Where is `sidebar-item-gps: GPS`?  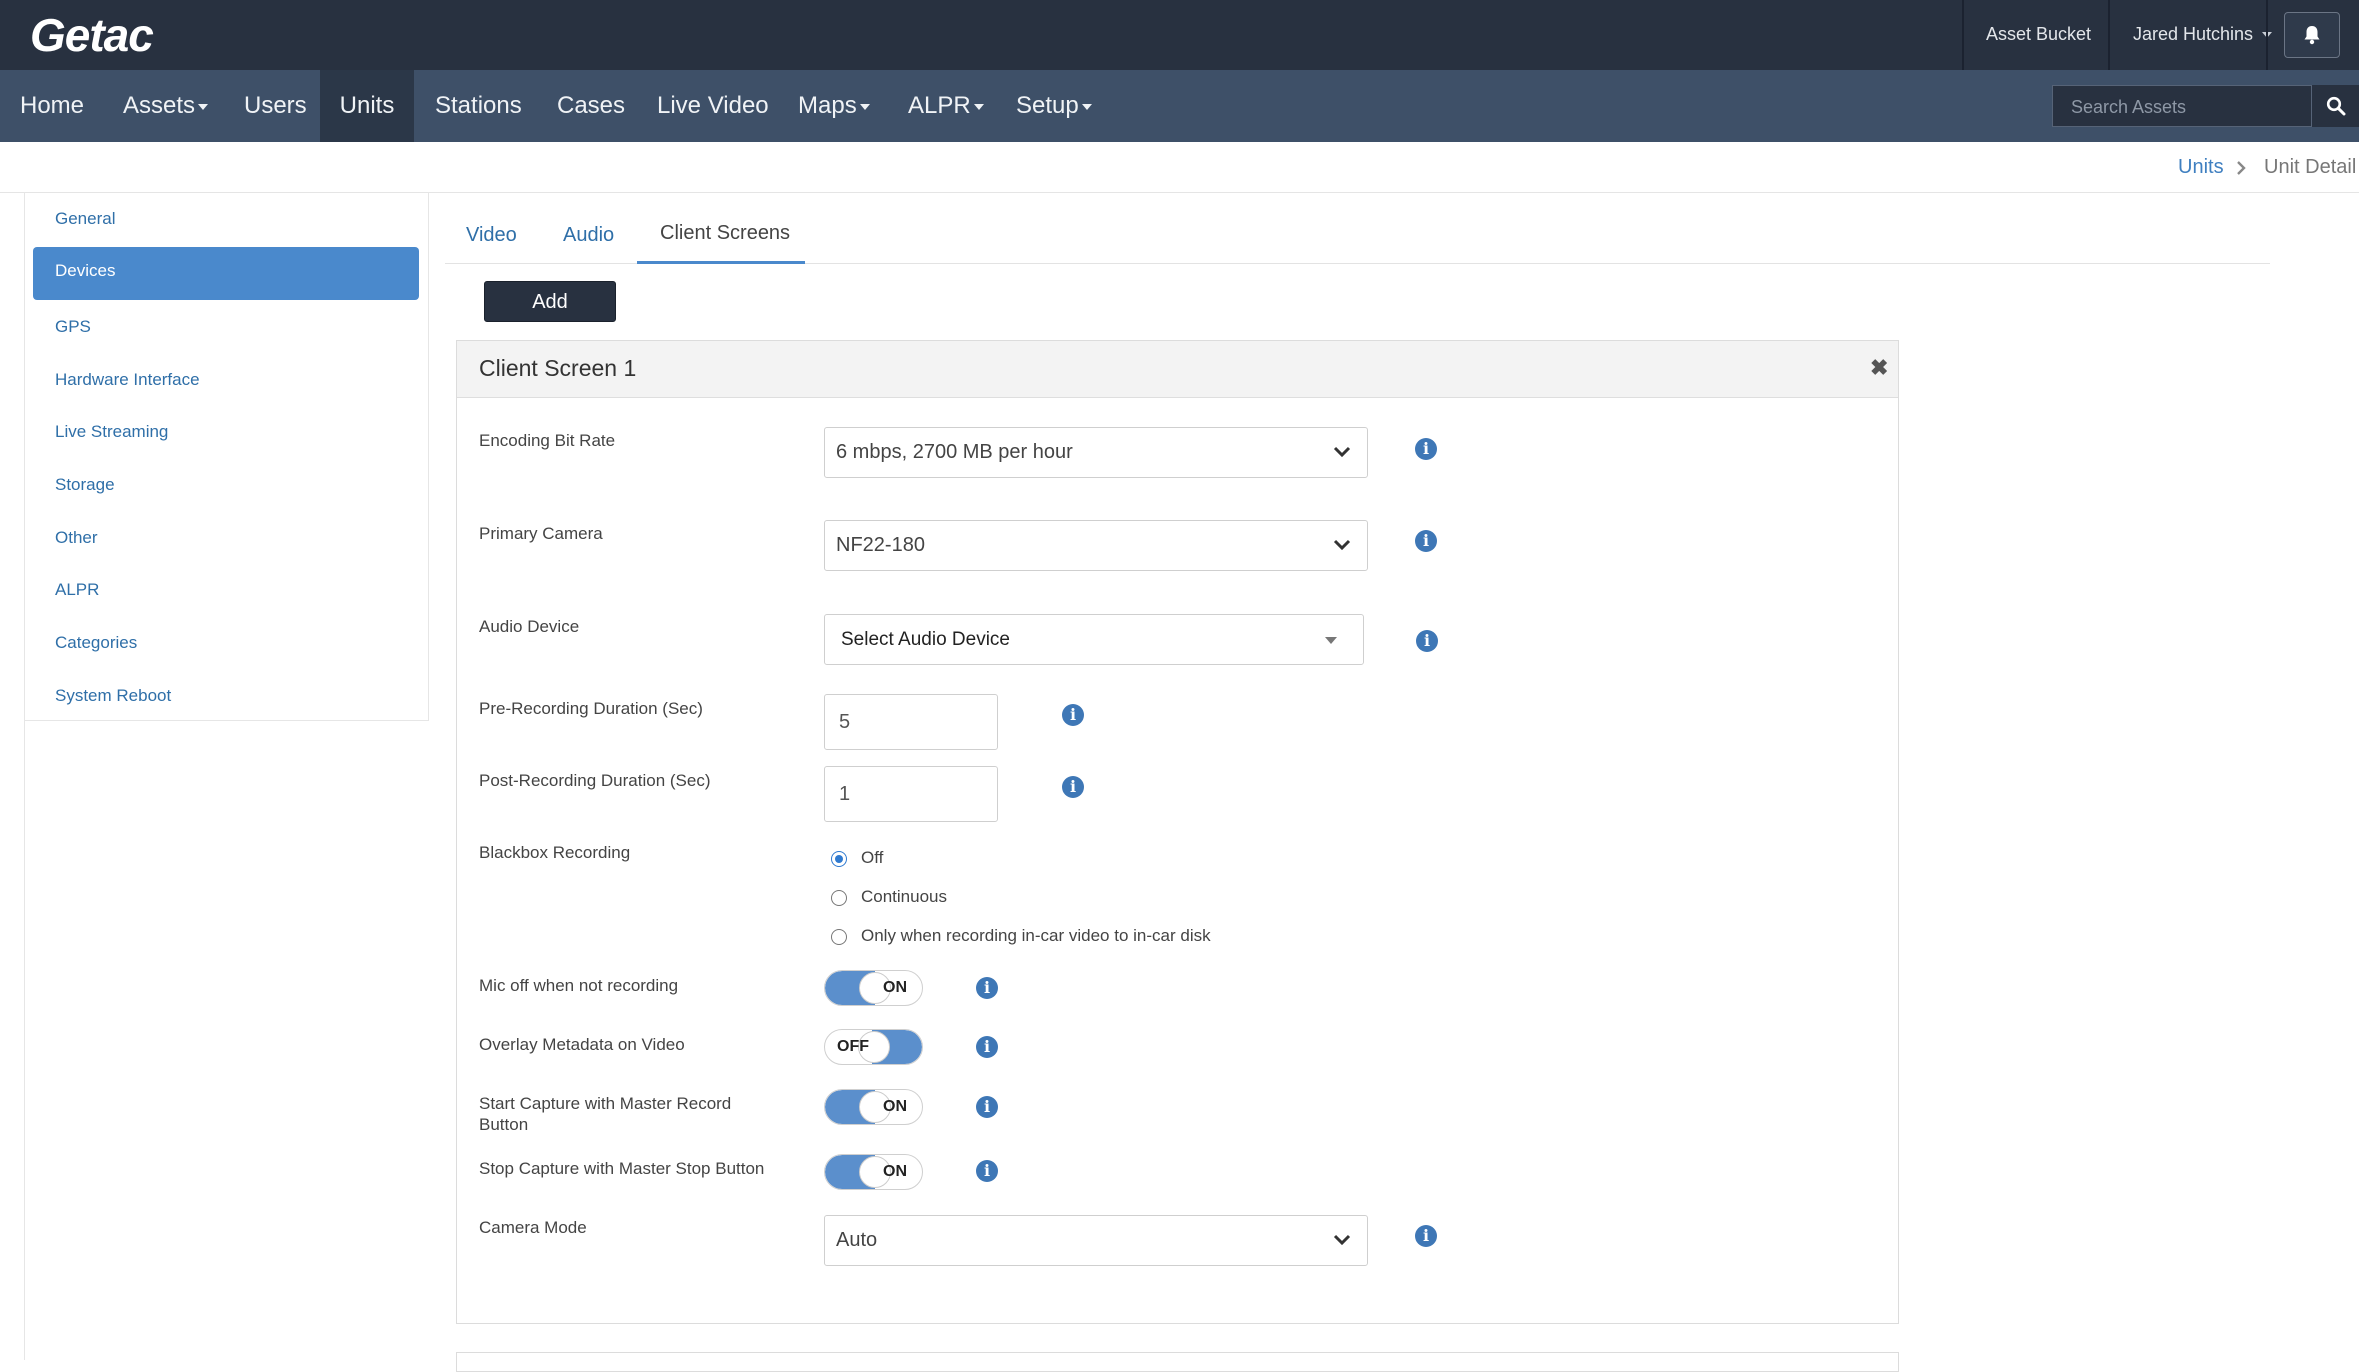
sidebar-item-gps: GPS is located at coordinates (73, 327).